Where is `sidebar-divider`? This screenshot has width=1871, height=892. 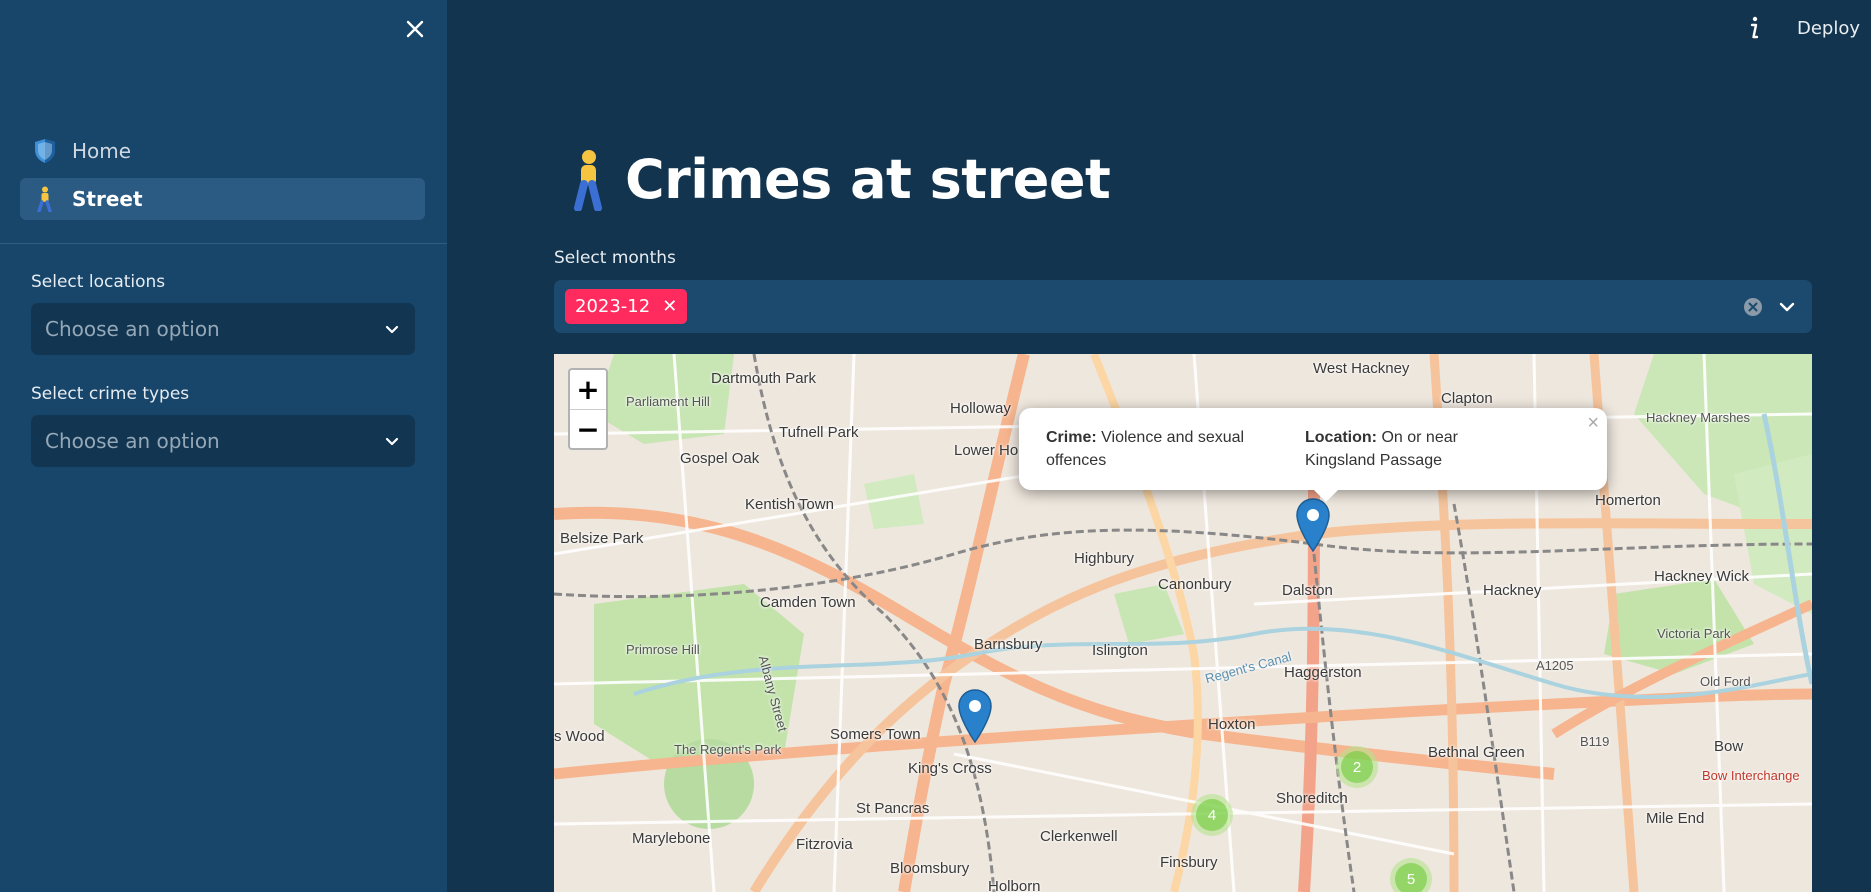
sidebar-divider is located at coordinates (223, 243).